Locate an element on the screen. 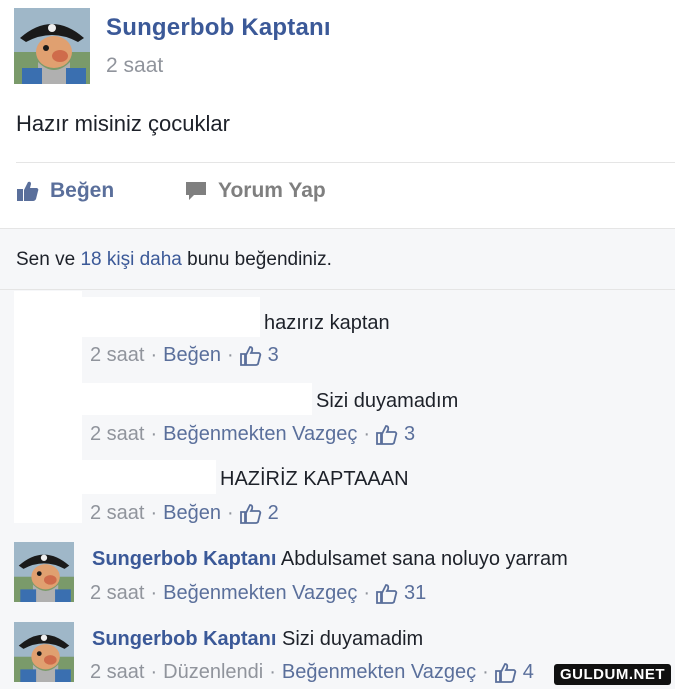  comment-label: Yorum Yap is located at coordinates (272, 190).